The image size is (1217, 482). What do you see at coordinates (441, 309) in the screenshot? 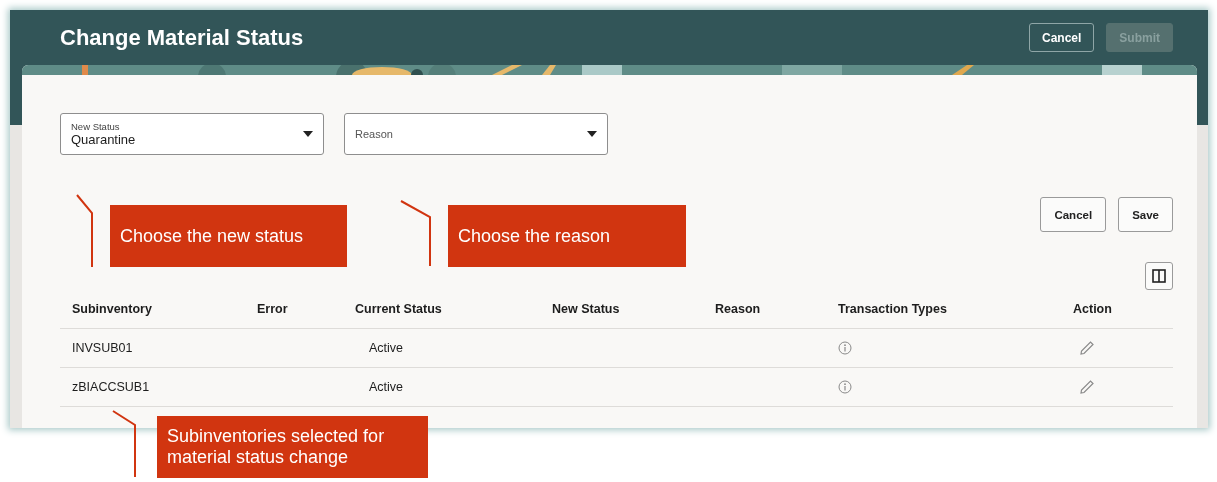
I see `column-header: Current Status` at bounding box center [441, 309].